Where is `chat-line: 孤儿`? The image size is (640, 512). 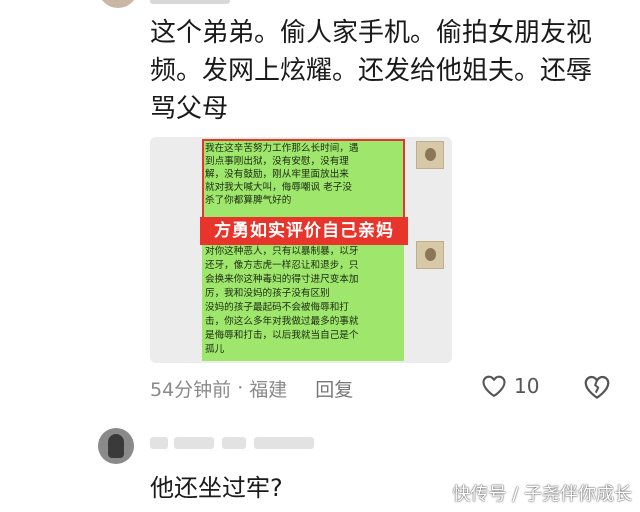 chat-line: 孤儿 is located at coordinates (215, 349).